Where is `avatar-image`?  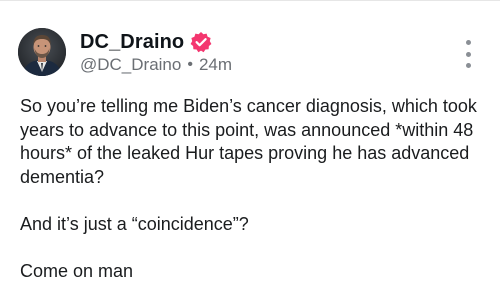
avatar-image is located at coordinates (42, 52).